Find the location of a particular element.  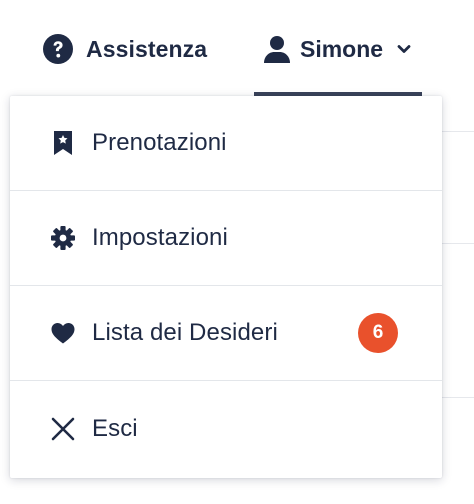

help-label: Assistenza is located at coordinates (147, 48).